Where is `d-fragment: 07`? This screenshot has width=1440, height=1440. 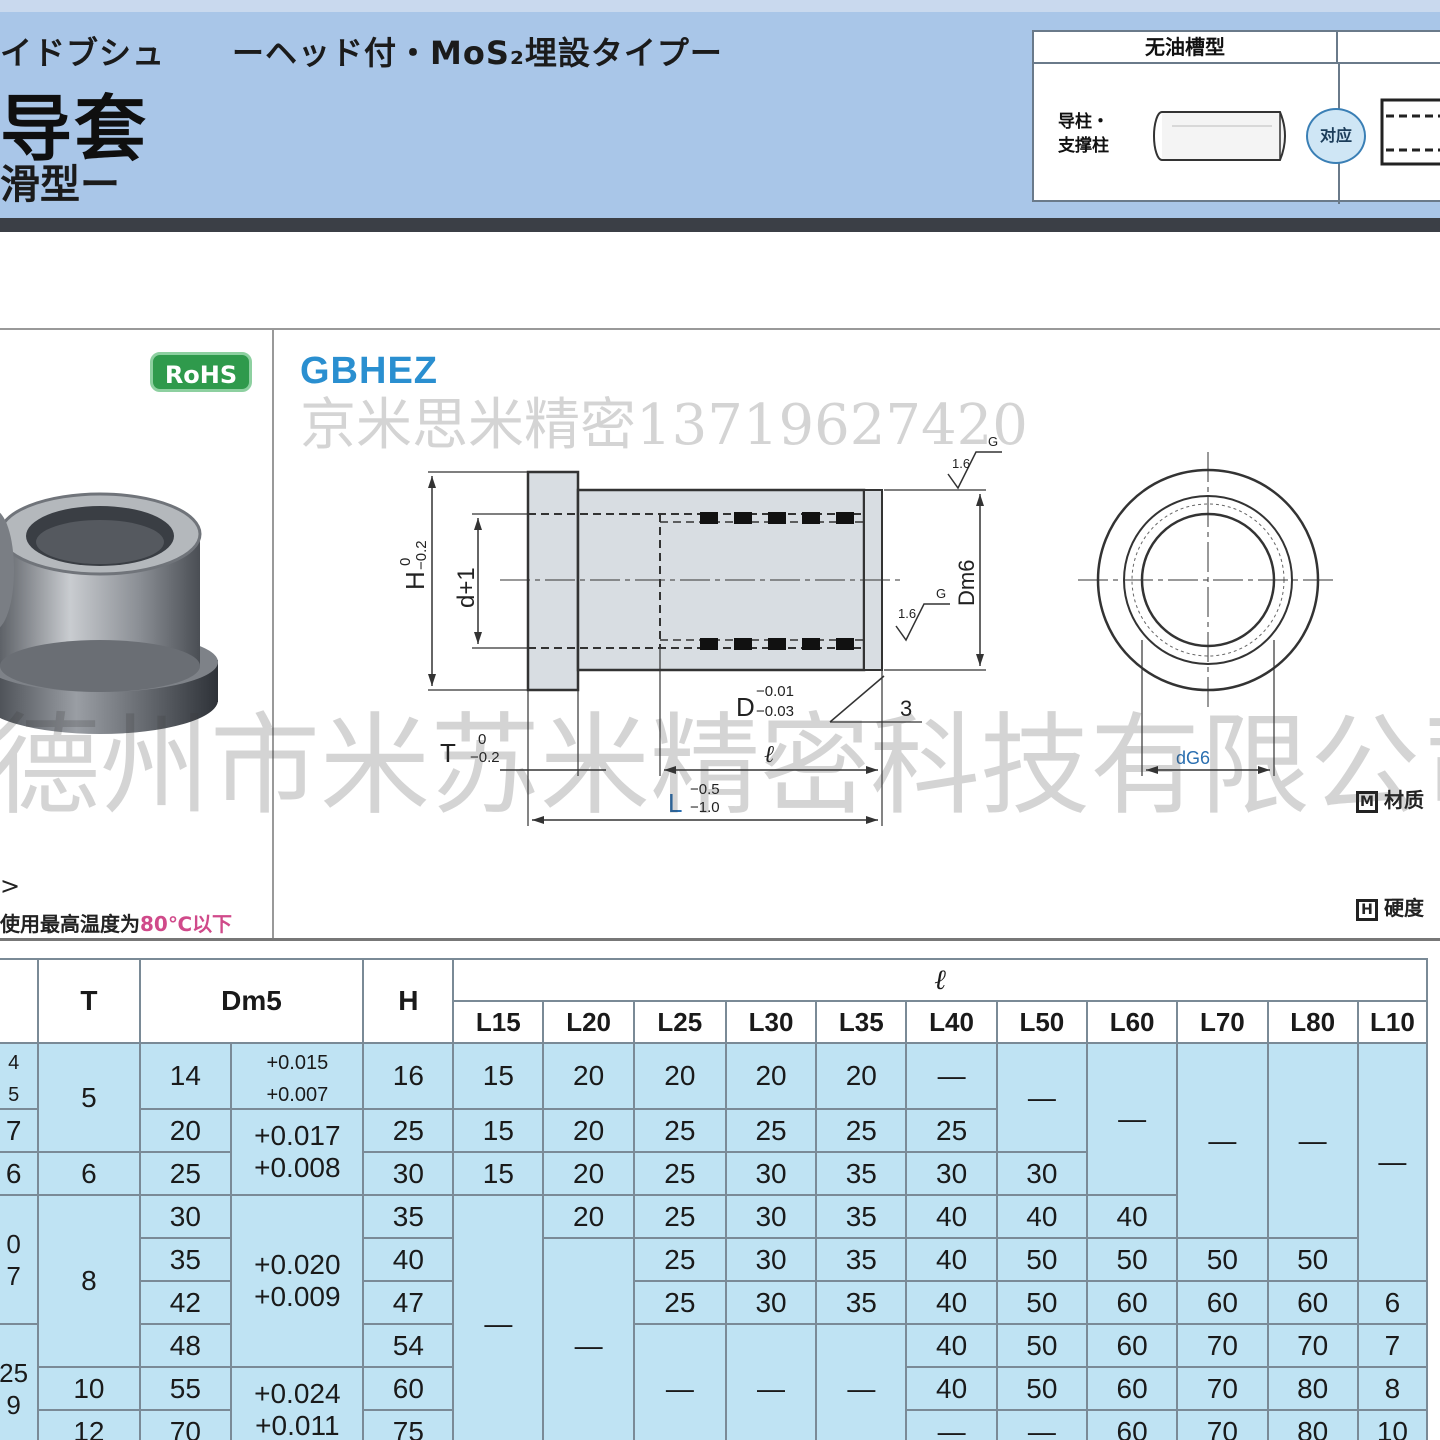 d-fragment: 07 is located at coordinates (20, 1259).